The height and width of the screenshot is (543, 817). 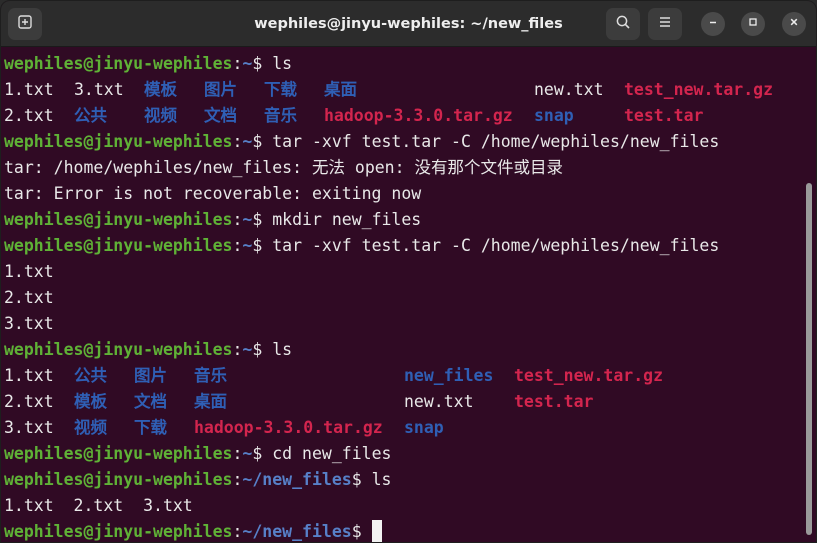 What do you see at coordinates (403, 454) in the screenshot?
I see `prompt-line: wephiles@jinyu-wephiles:~$ cd new_files` at bounding box center [403, 454].